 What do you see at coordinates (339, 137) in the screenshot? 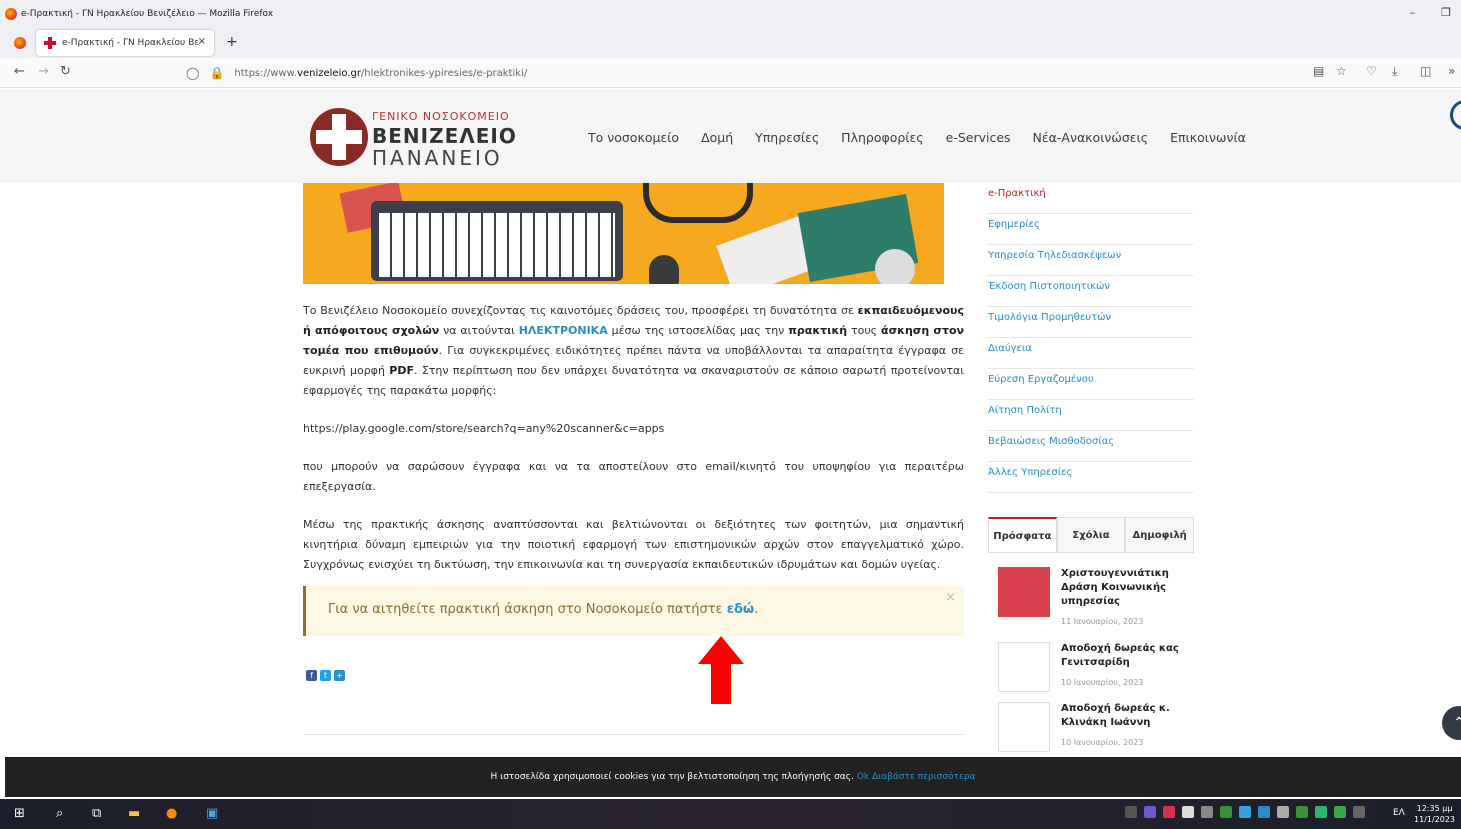
I see `hospital-emblem-icon` at bounding box center [339, 137].